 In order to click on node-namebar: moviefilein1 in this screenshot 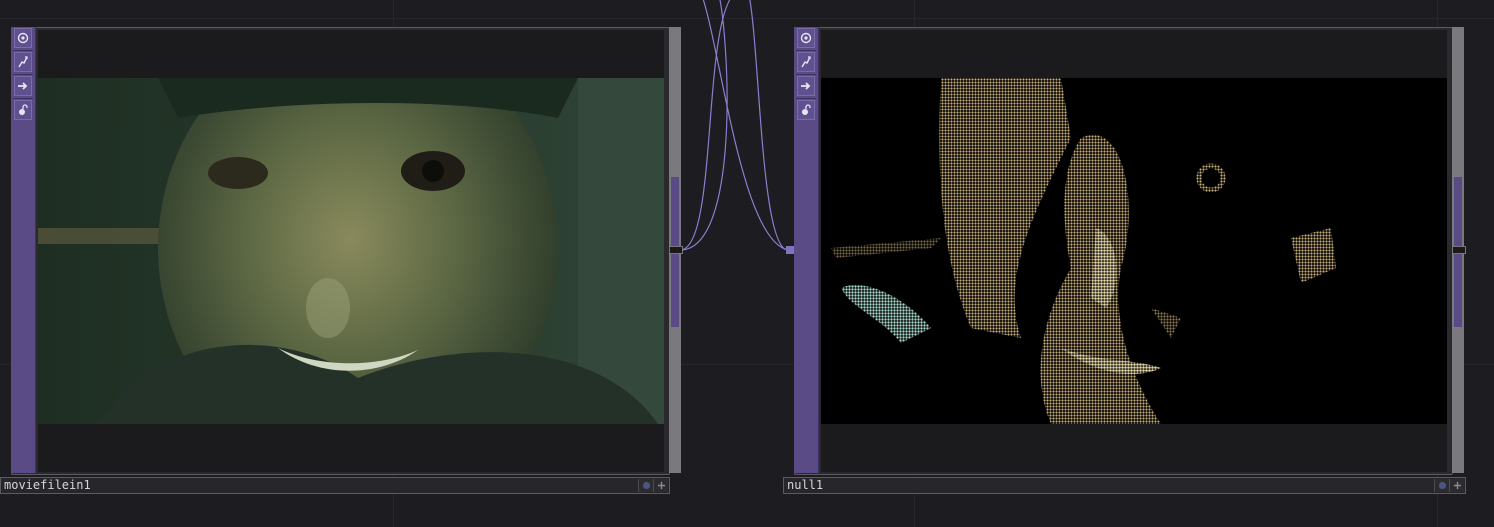, I will do `click(335, 485)`.